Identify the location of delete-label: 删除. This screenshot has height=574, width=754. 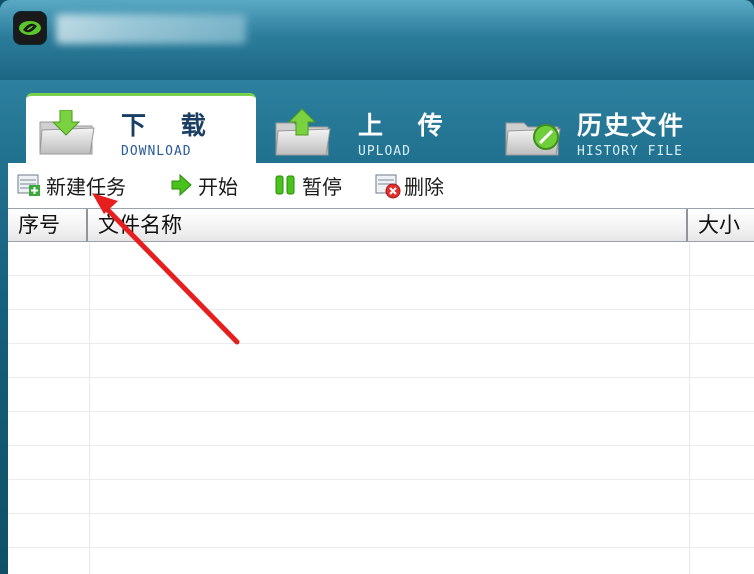
(424, 186).